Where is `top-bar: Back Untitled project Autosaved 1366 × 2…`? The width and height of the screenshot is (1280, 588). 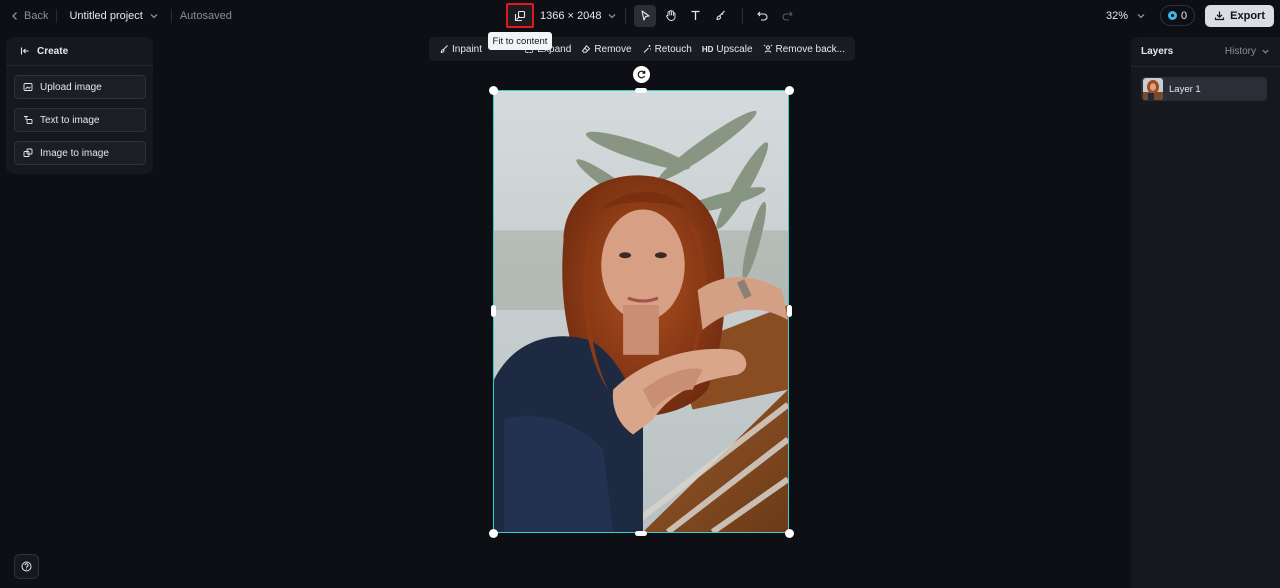 top-bar: Back Untitled project Autosaved 1366 × 2… is located at coordinates (640, 15).